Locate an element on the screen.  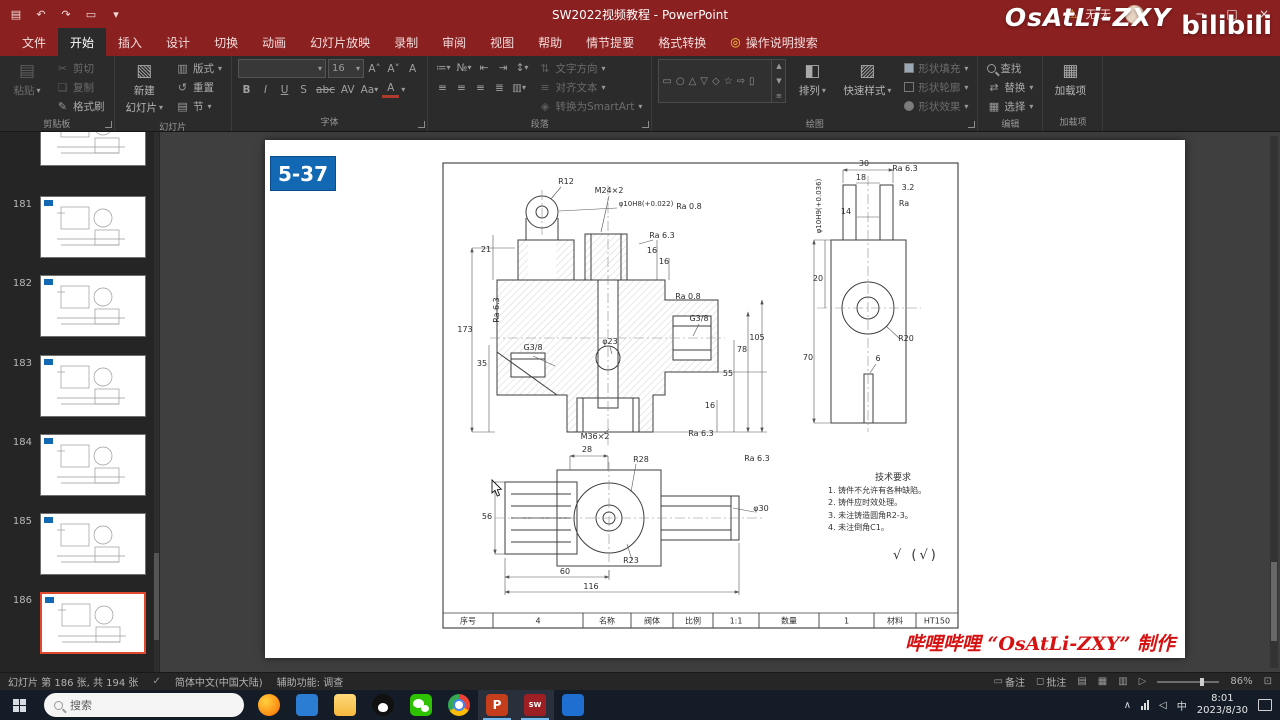
taskbar-app-folder is located at coordinates (345, 705).